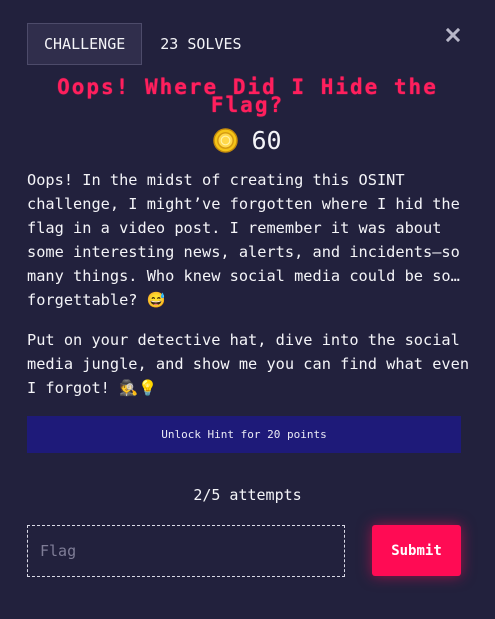 The image size is (495, 619). Describe the element at coordinates (186, 551) in the screenshot. I see `flag-input` at that location.